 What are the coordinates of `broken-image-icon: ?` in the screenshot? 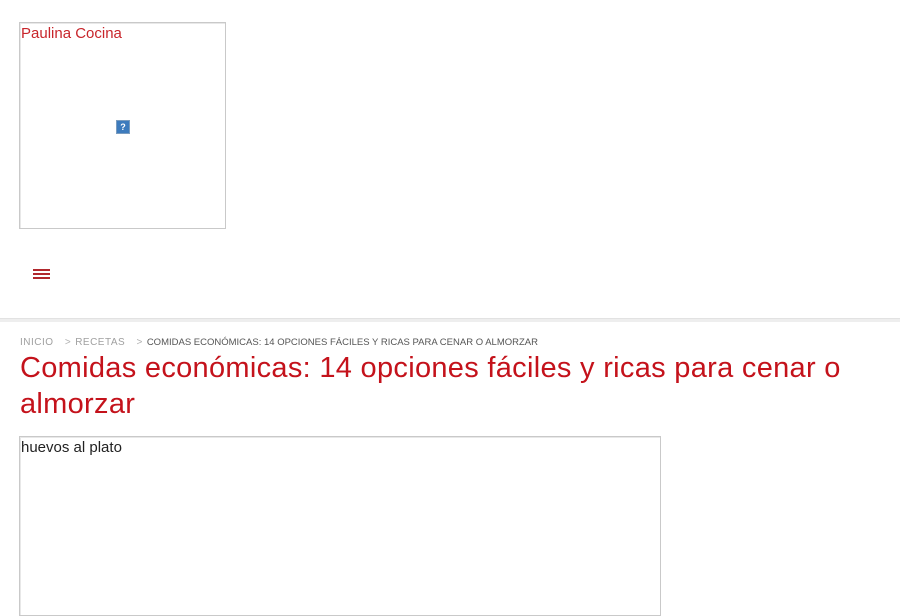 It's located at (123, 127).